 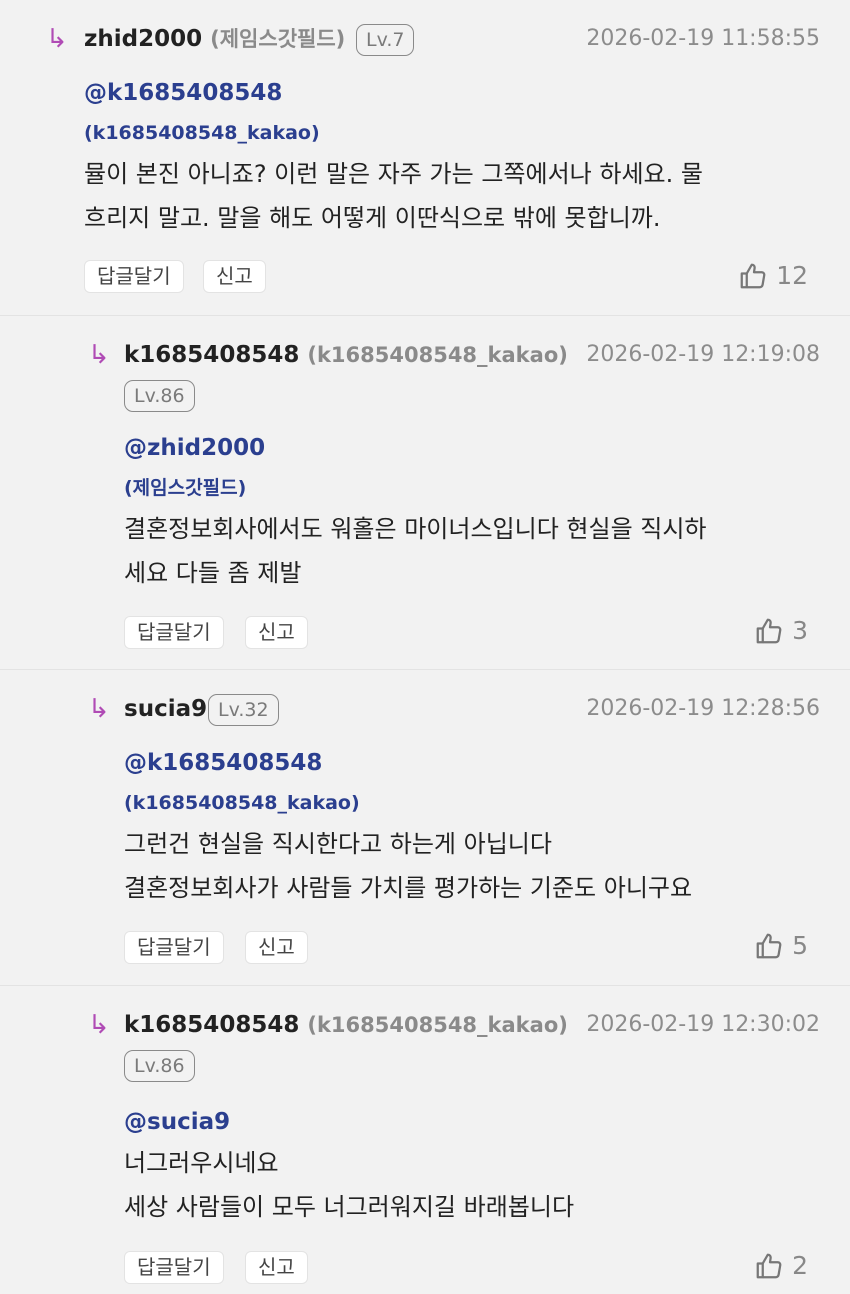 What do you see at coordinates (792, 275) in the screenshot?
I see `like-count: 12` at bounding box center [792, 275].